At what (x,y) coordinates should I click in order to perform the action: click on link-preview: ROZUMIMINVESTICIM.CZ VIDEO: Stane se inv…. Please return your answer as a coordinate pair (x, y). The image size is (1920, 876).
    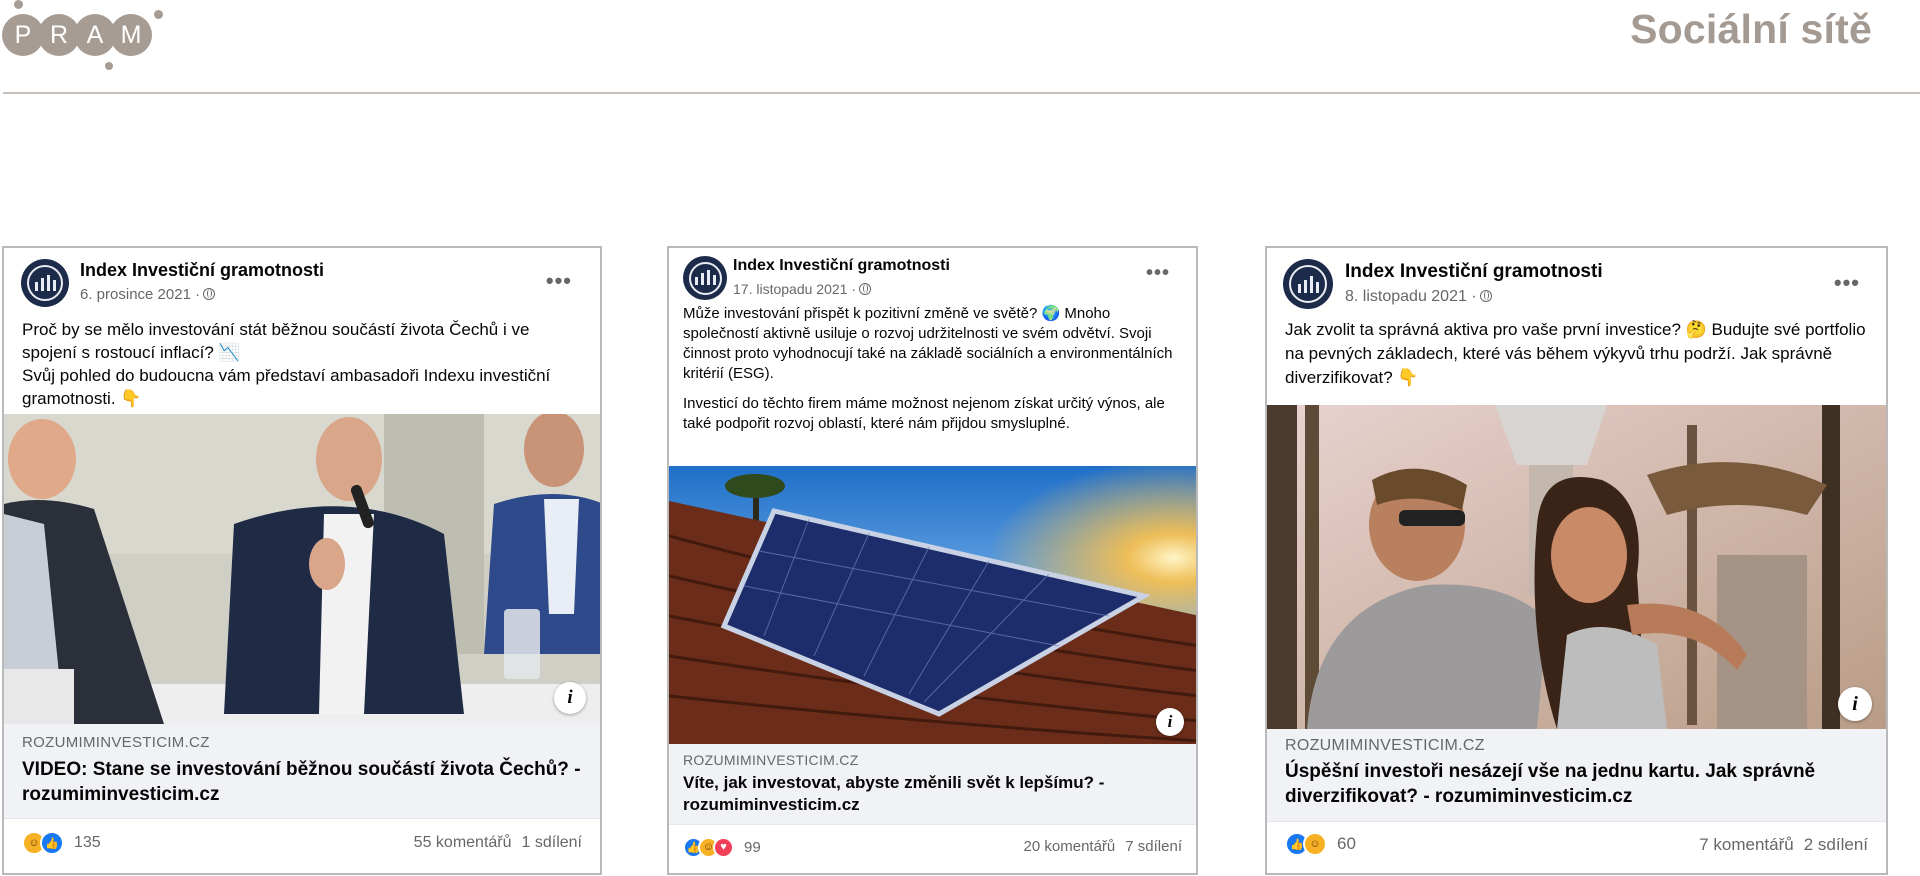
    Looking at the image, I should click on (302, 771).